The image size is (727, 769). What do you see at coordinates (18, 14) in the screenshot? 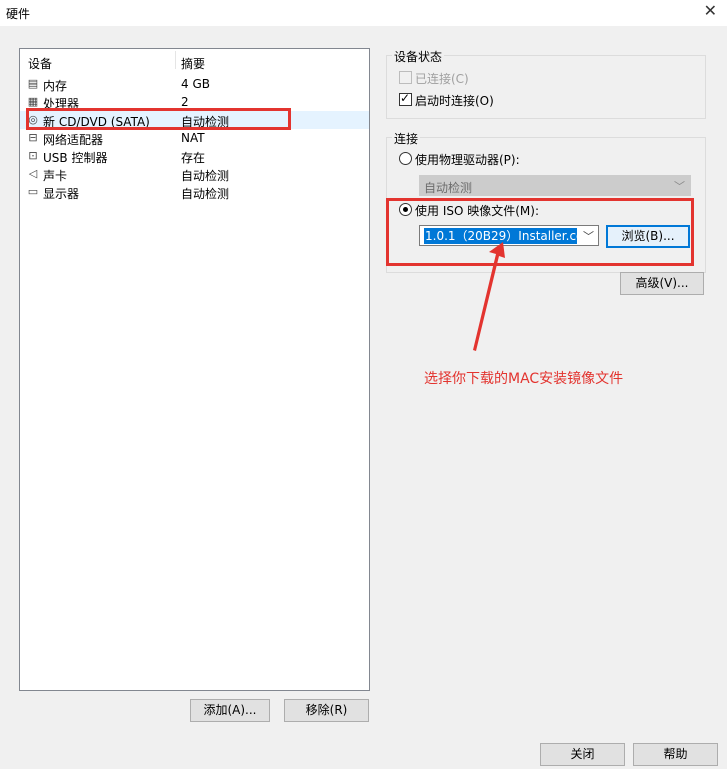
I see `window-title: 硬件` at bounding box center [18, 14].